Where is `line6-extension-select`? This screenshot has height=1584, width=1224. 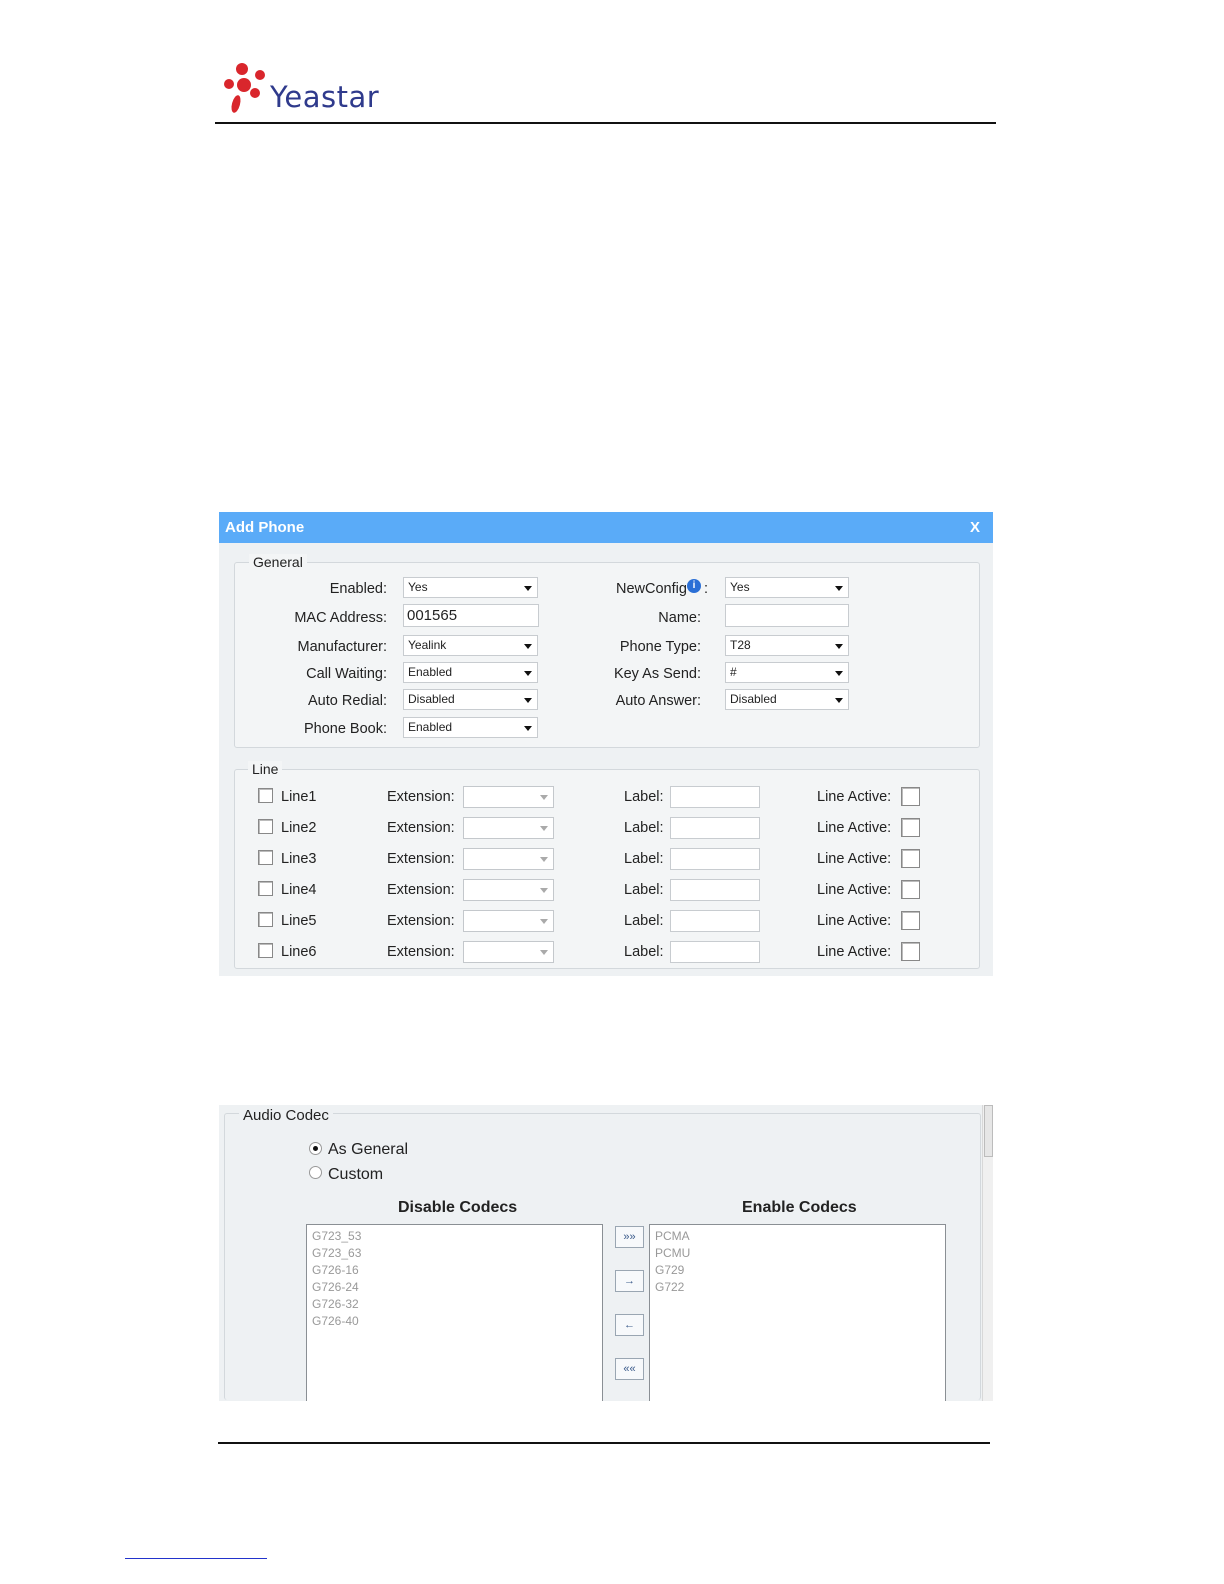 line6-extension-select is located at coordinates (508, 952).